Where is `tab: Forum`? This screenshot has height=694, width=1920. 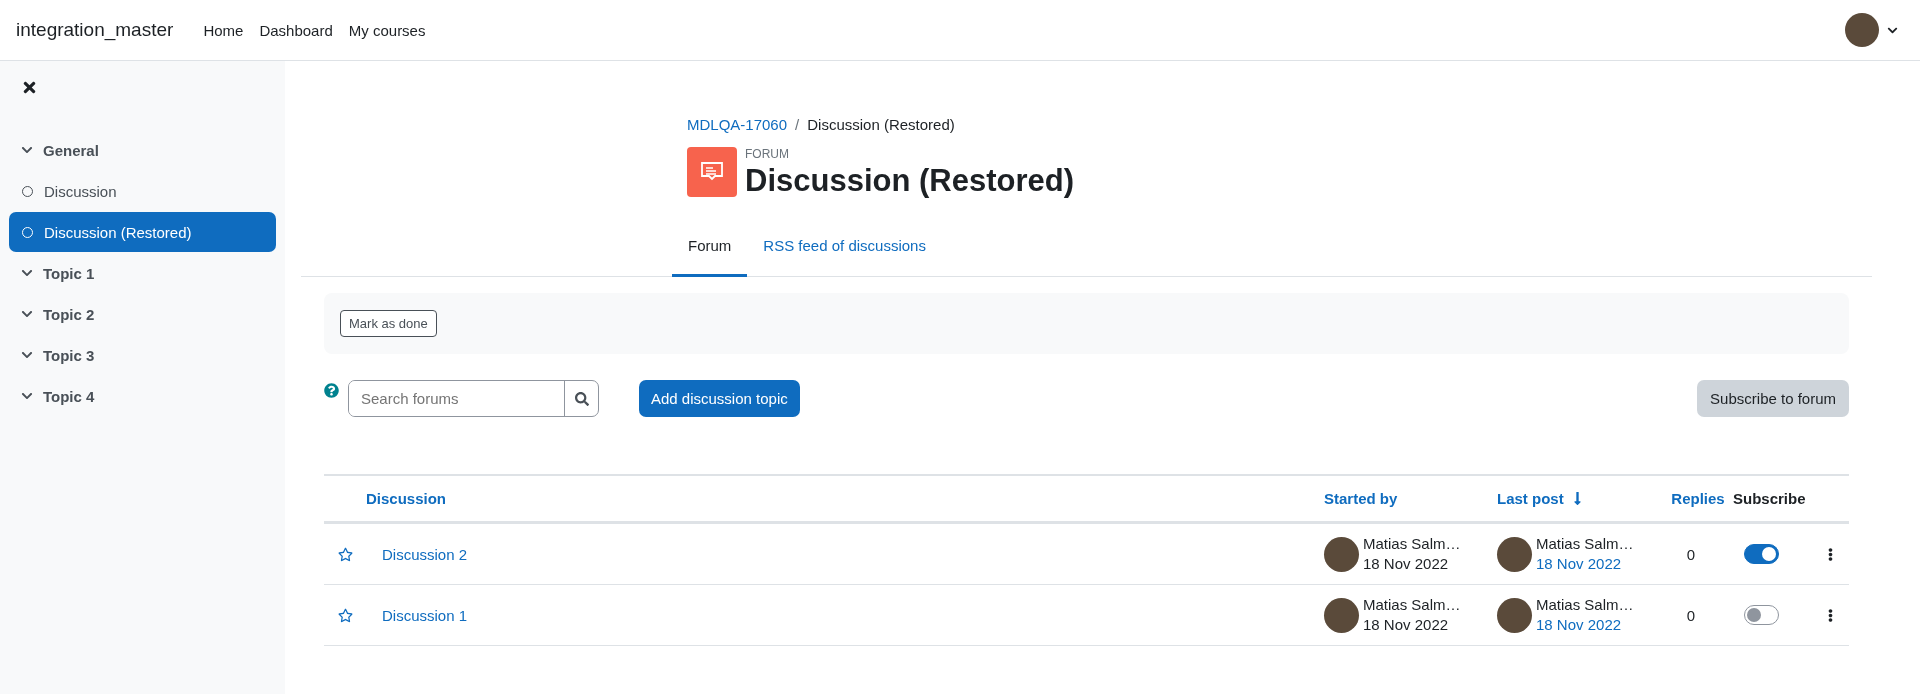
tab: Forum is located at coordinates (710, 248).